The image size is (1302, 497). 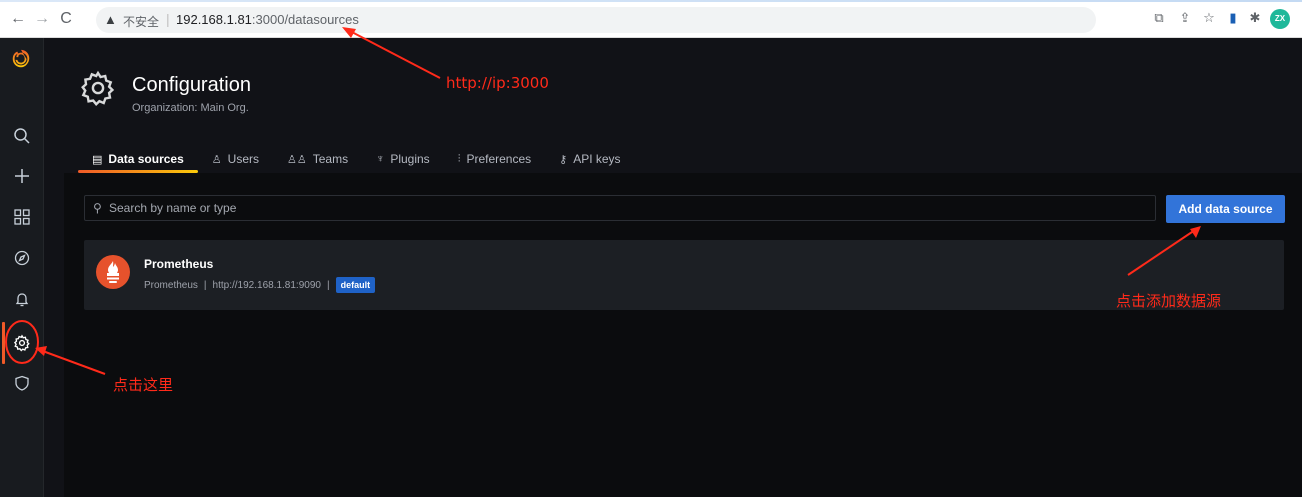 I want to click on gear-annotation: 点击这里, so click(x=143, y=385).